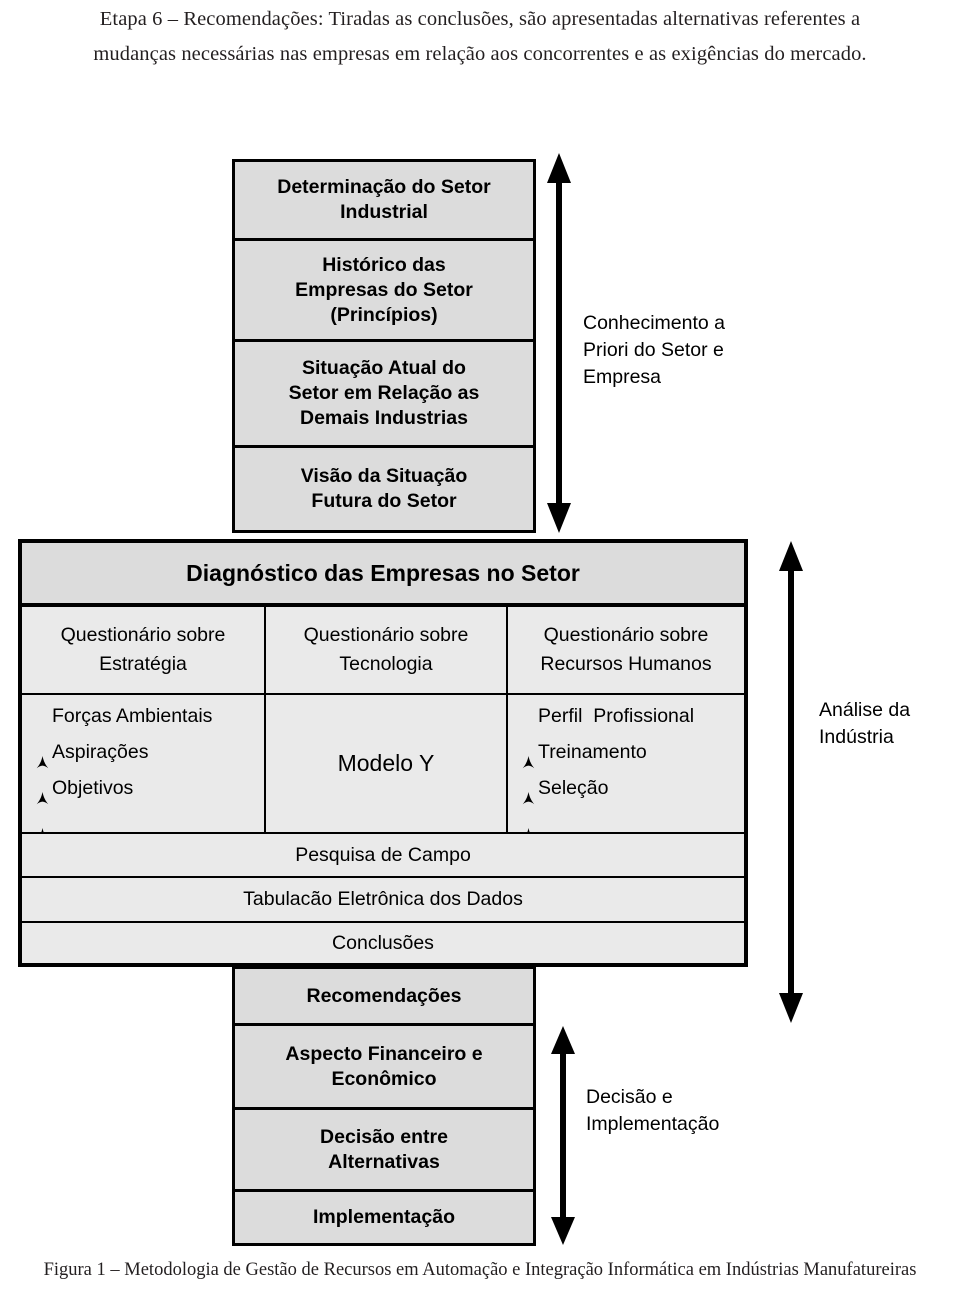  I want to click on row-conclusoes: Conclusões, so click(383, 942).